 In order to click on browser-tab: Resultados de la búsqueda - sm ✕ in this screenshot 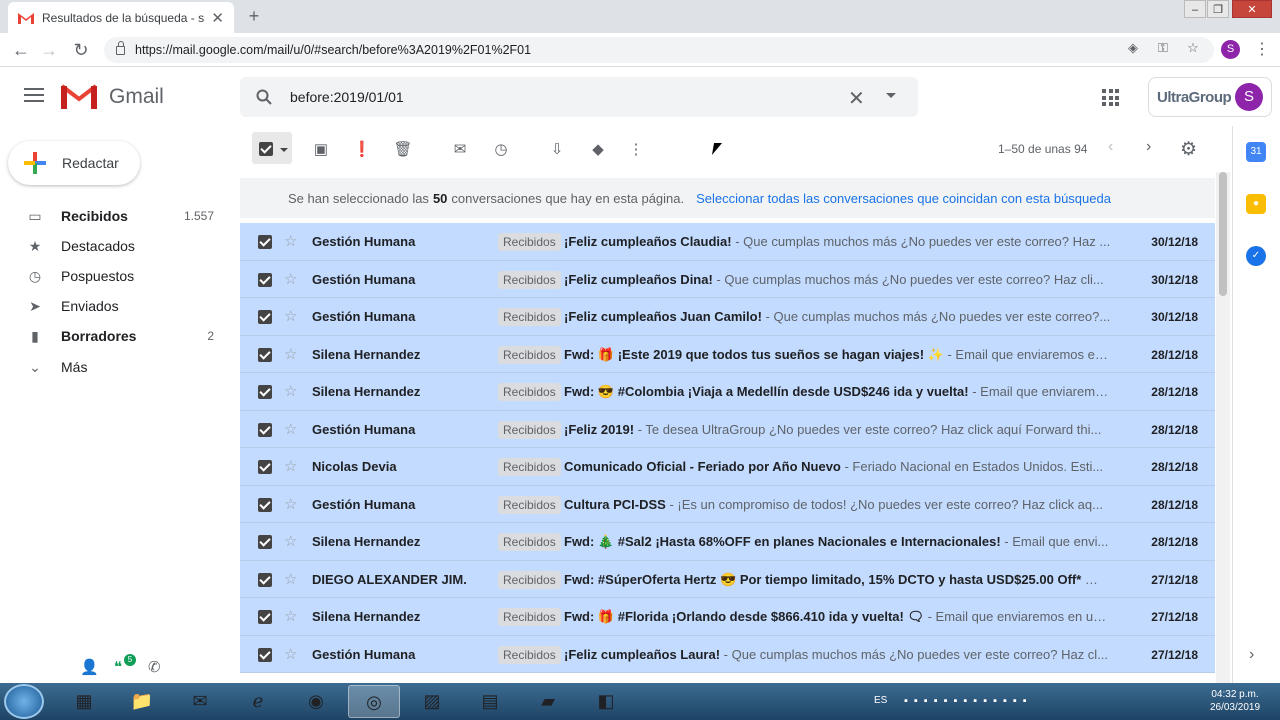, I will do `click(121, 17)`.